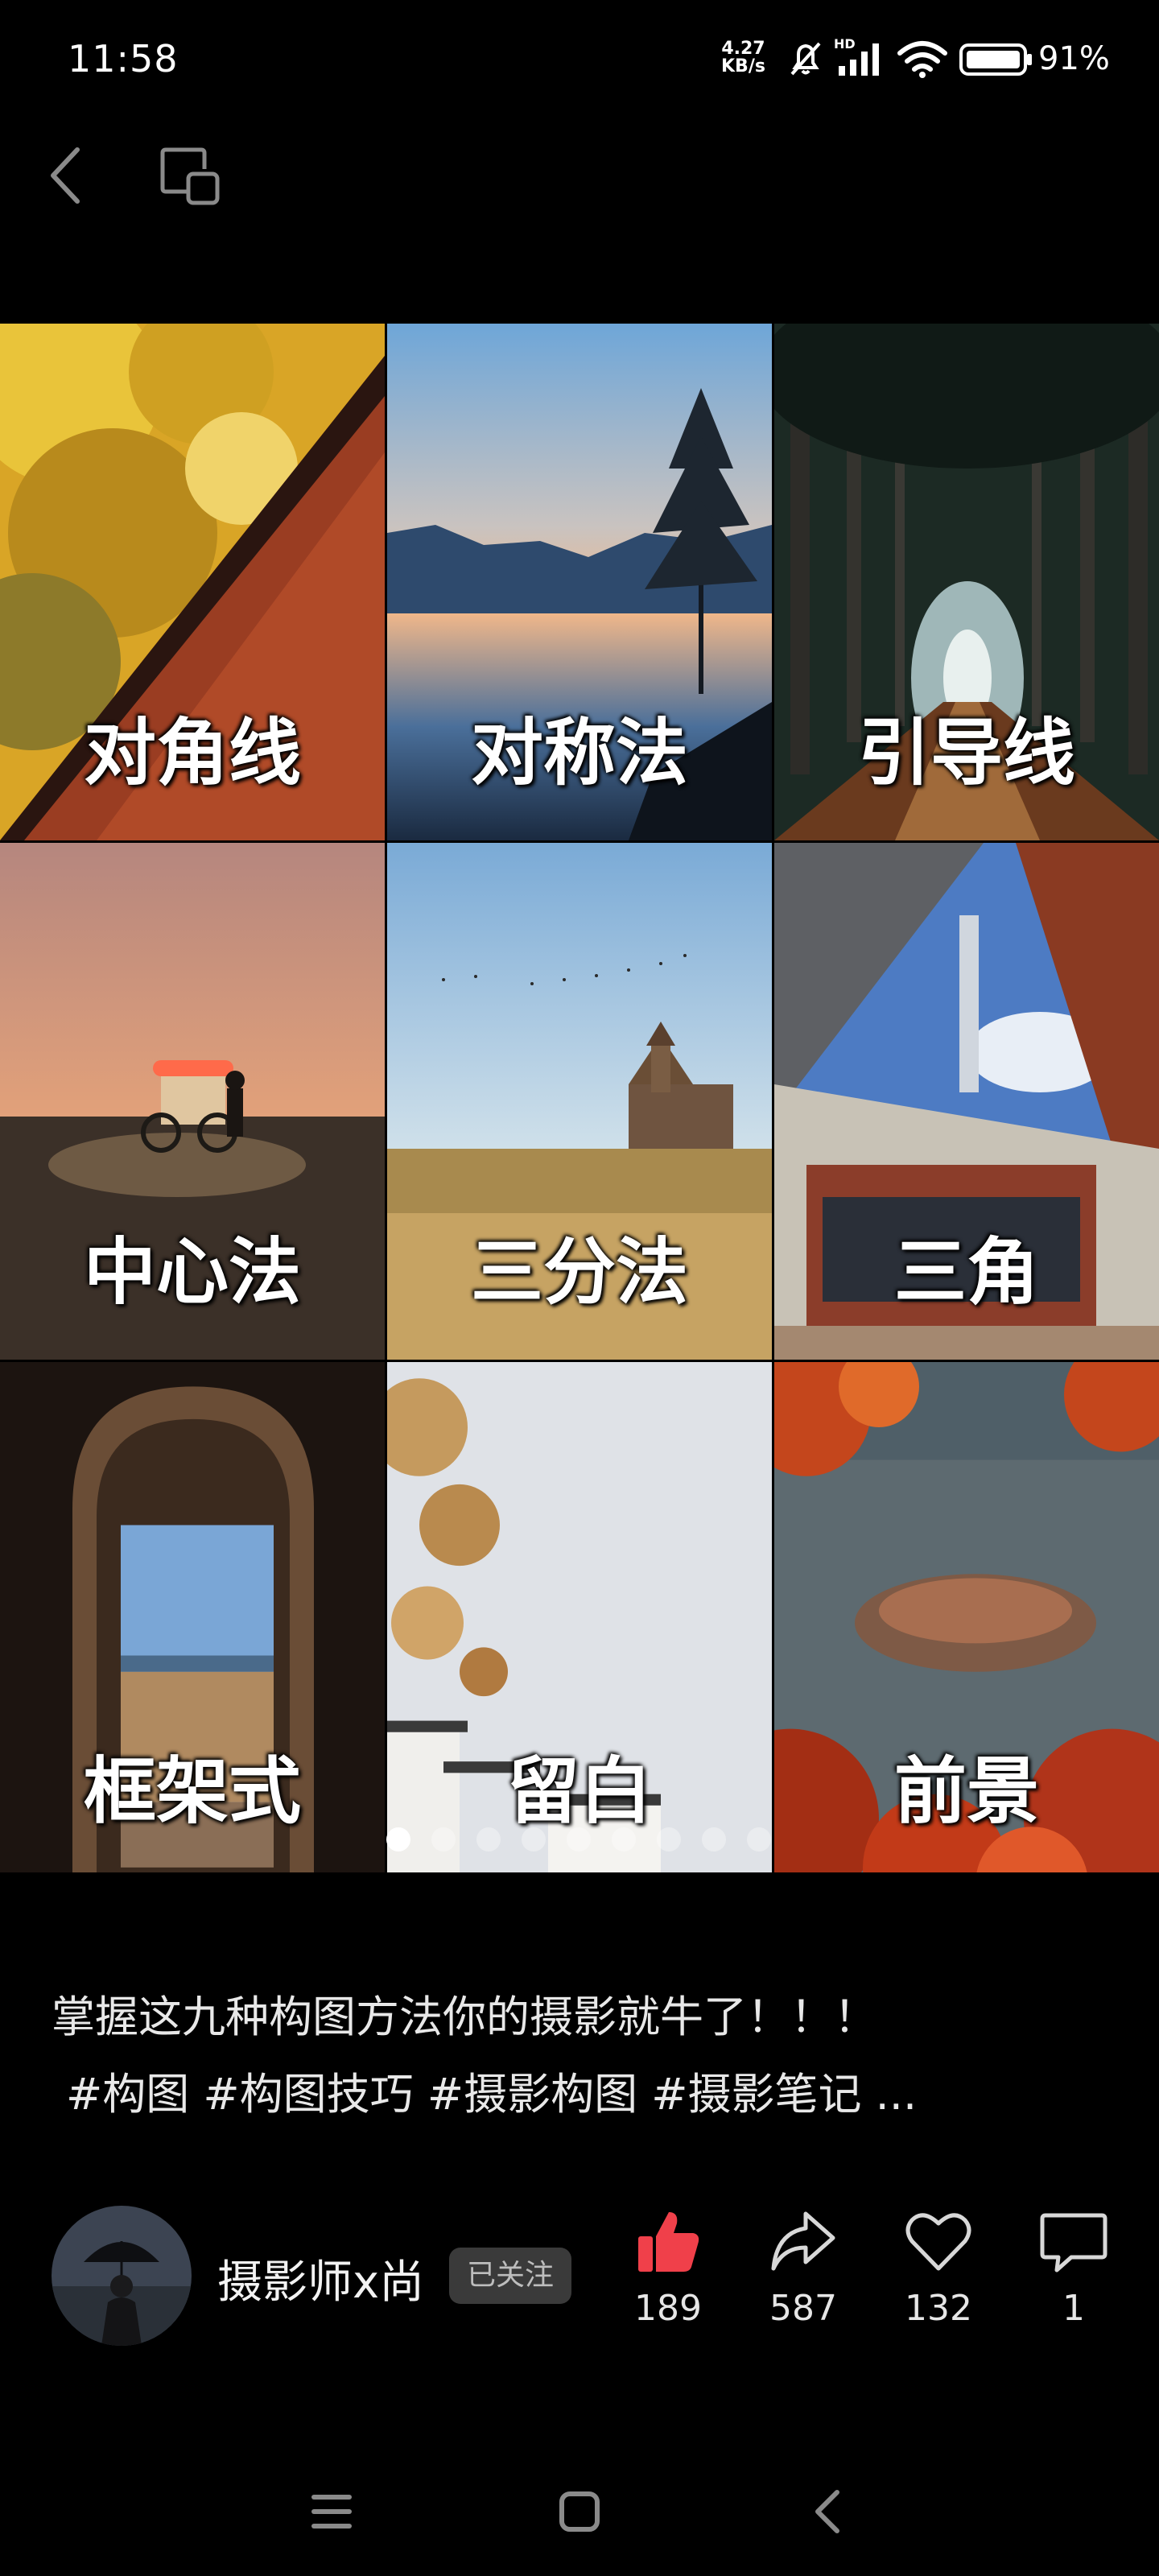 Image resolution: width=1159 pixels, height=2576 pixels. I want to click on share-button: 587, so click(803, 2267).